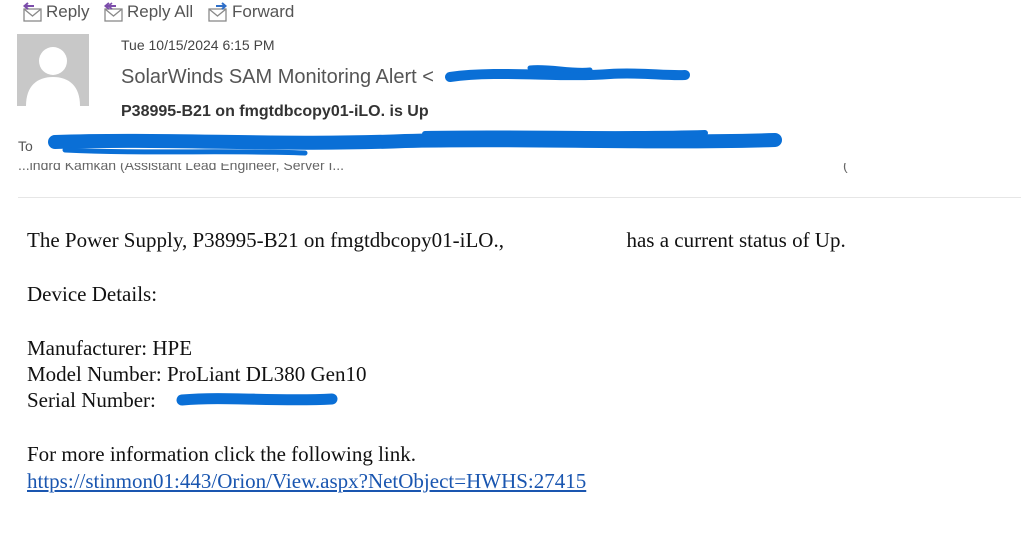  I want to click on serial-number-line: Serial Number:, so click(91, 400).